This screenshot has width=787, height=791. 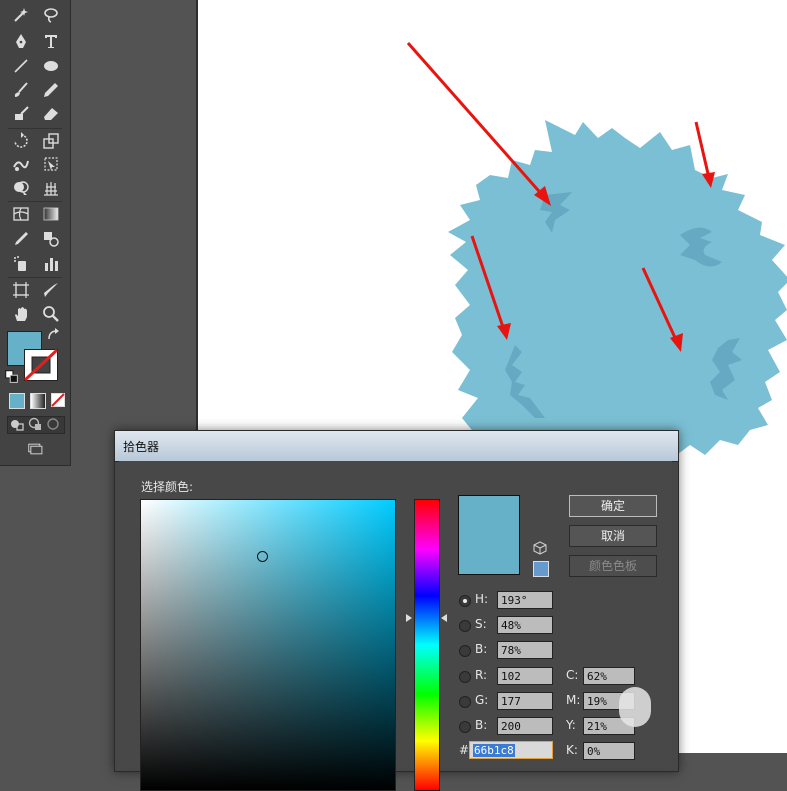 I want to click on rotate-tool-icon, so click(x=21, y=141).